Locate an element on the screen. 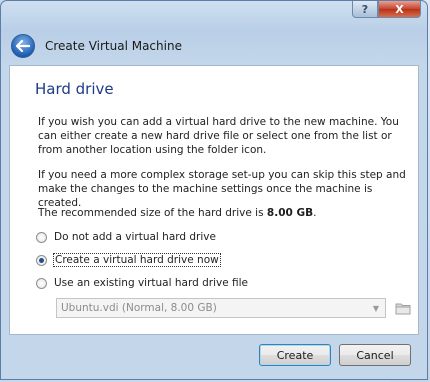  recommended-suffix: . is located at coordinates (315, 213).